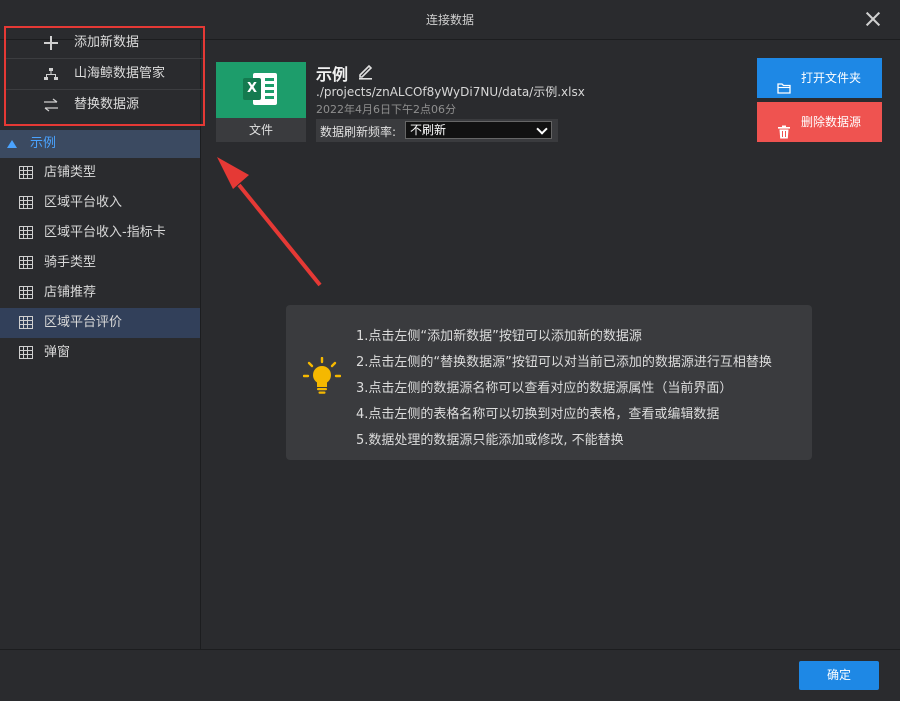 The height and width of the screenshot is (701, 900). I want to click on table-item-label: 区域平台收入-指标卡, so click(105, 232).